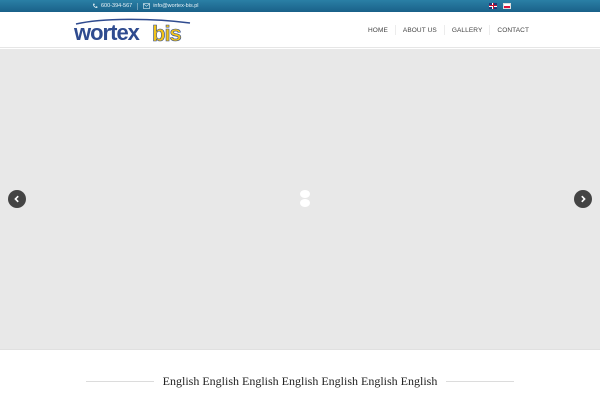  I want to click on slider-prev-button, so click(17, 199).